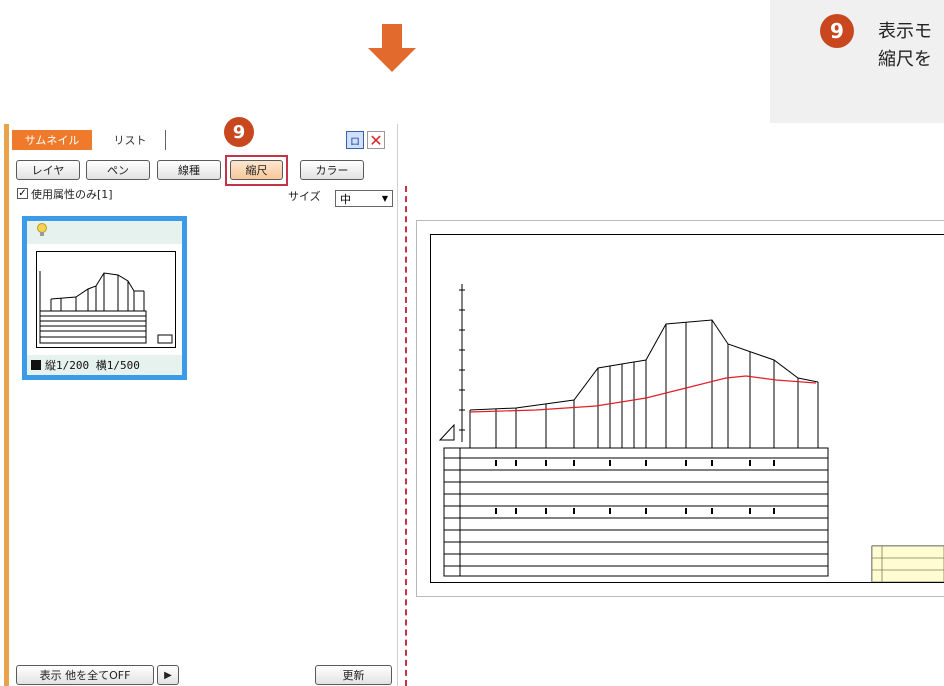  What do you see at coordinates (256, 170) in the screenshot?
I see `scale-button: 縮尺` at bounding box center [256, 170].